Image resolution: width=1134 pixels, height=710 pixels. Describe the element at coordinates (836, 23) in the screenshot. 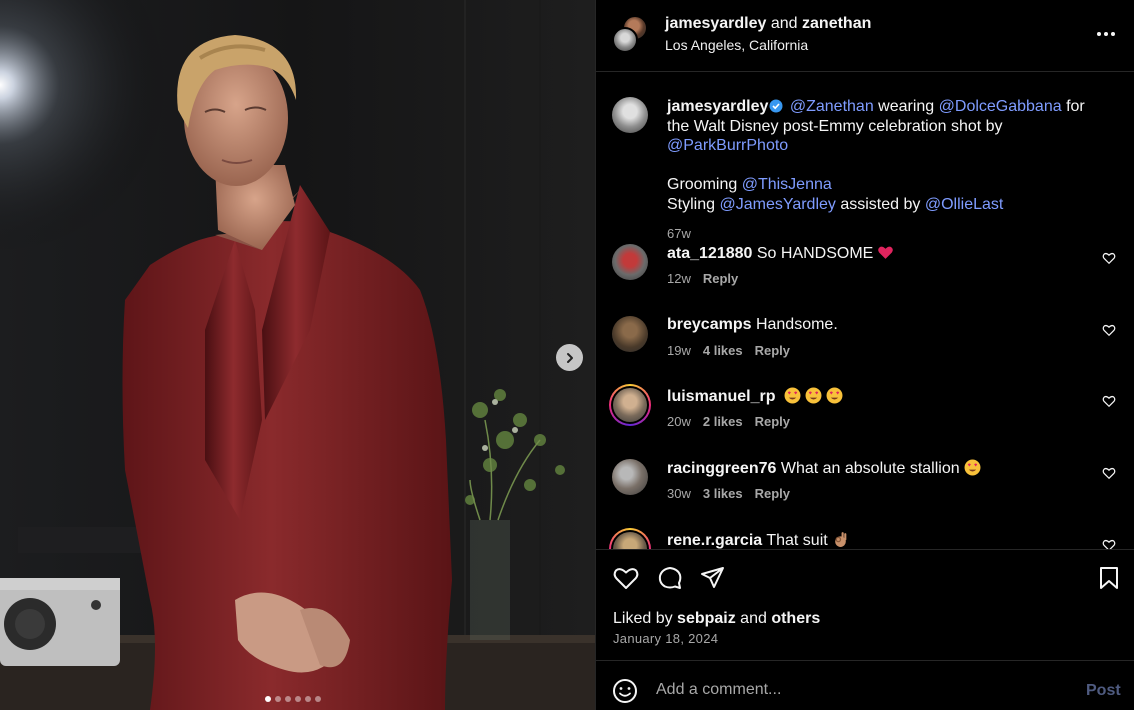

I see `author-username: zanethan` at that location.